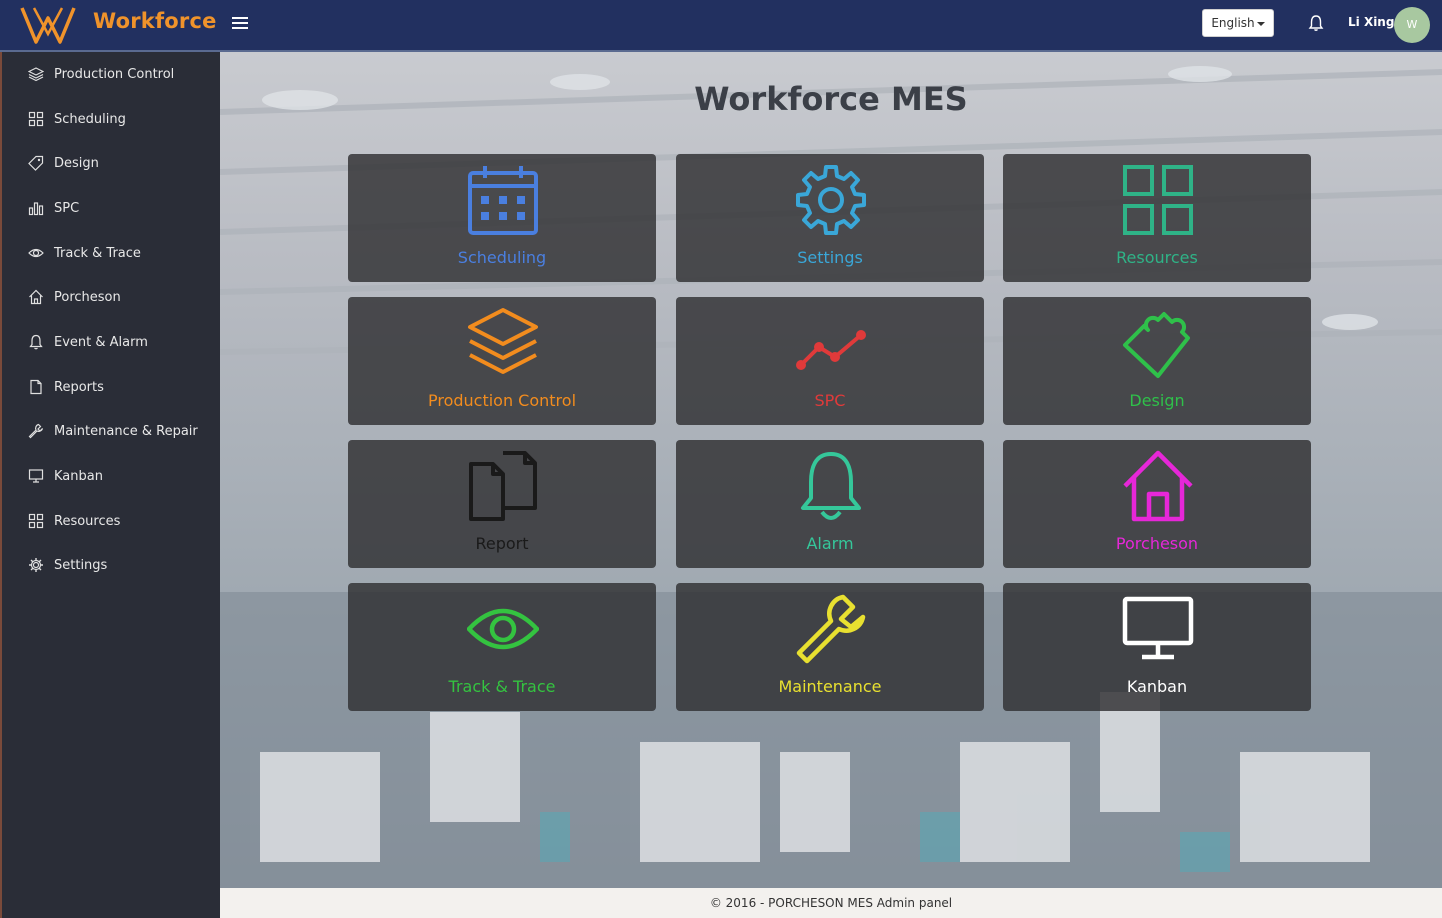 The height and width of the screenshot is (918, 1442). What do you see at coordinates (67, 208) in the screenshot?
I see `sidebar-item-label: SPC` at bounding box center [67, 208].